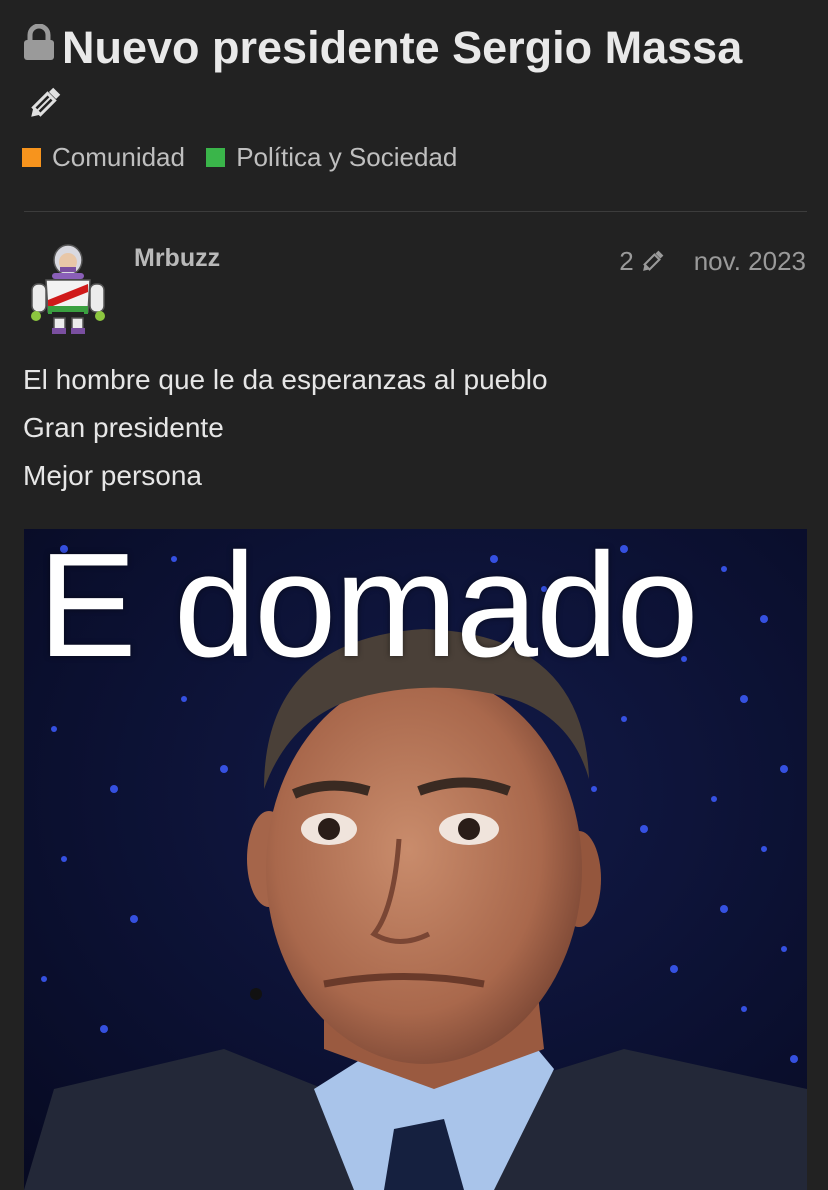 This screenshot has width=828, height=1190. I want to click on category-label: Política y Sociedad, so click(347, 157).